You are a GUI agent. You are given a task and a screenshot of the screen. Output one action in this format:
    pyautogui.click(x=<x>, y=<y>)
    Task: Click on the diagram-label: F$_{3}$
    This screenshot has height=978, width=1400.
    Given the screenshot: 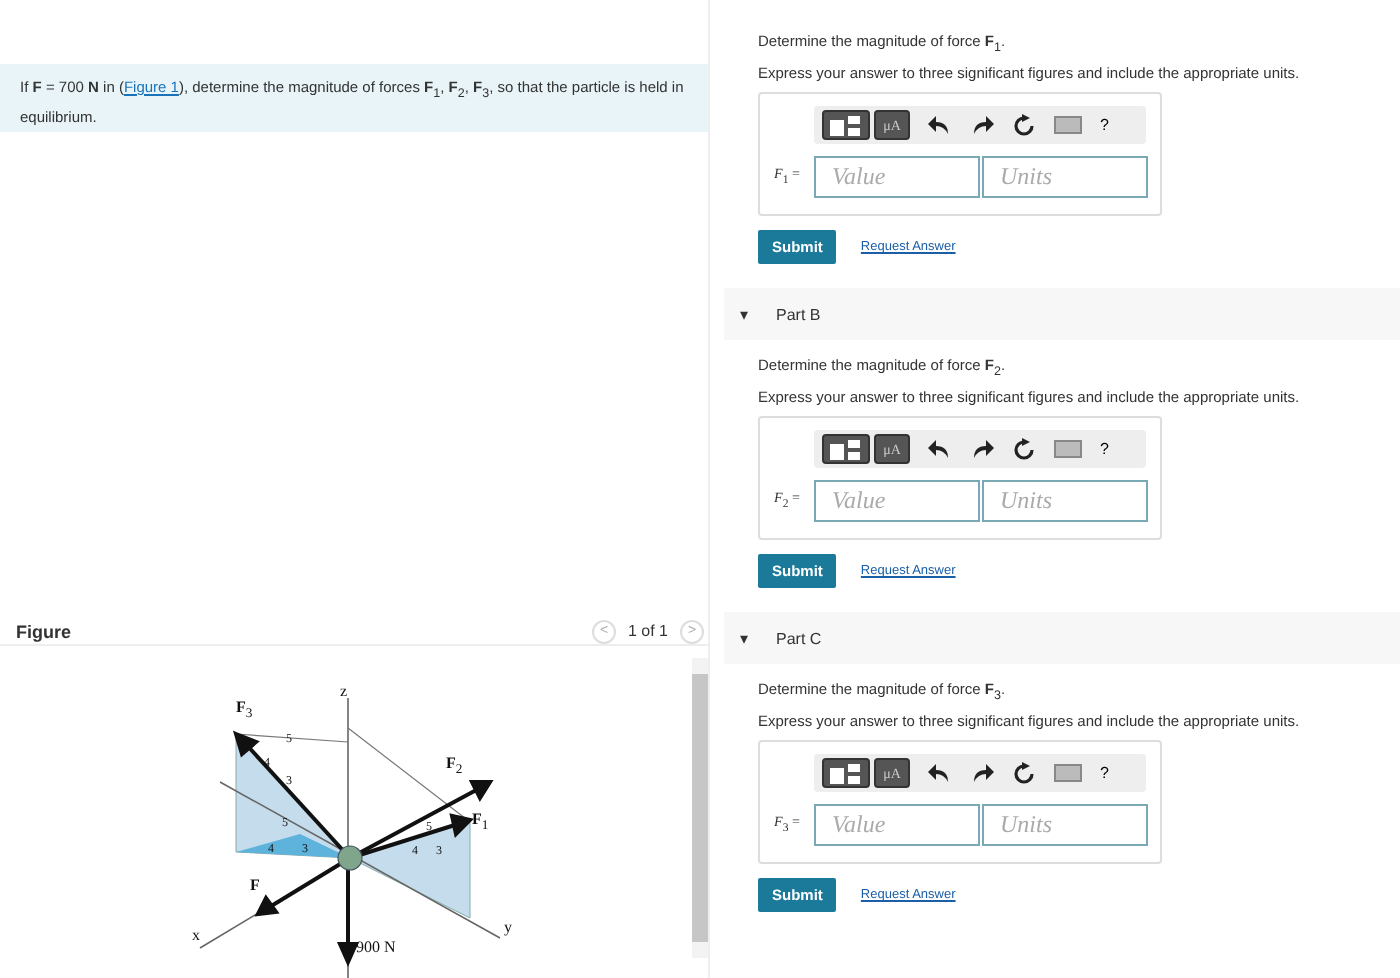 What is the action you would take?
    pyautogui.click(x=244, y=710)
    